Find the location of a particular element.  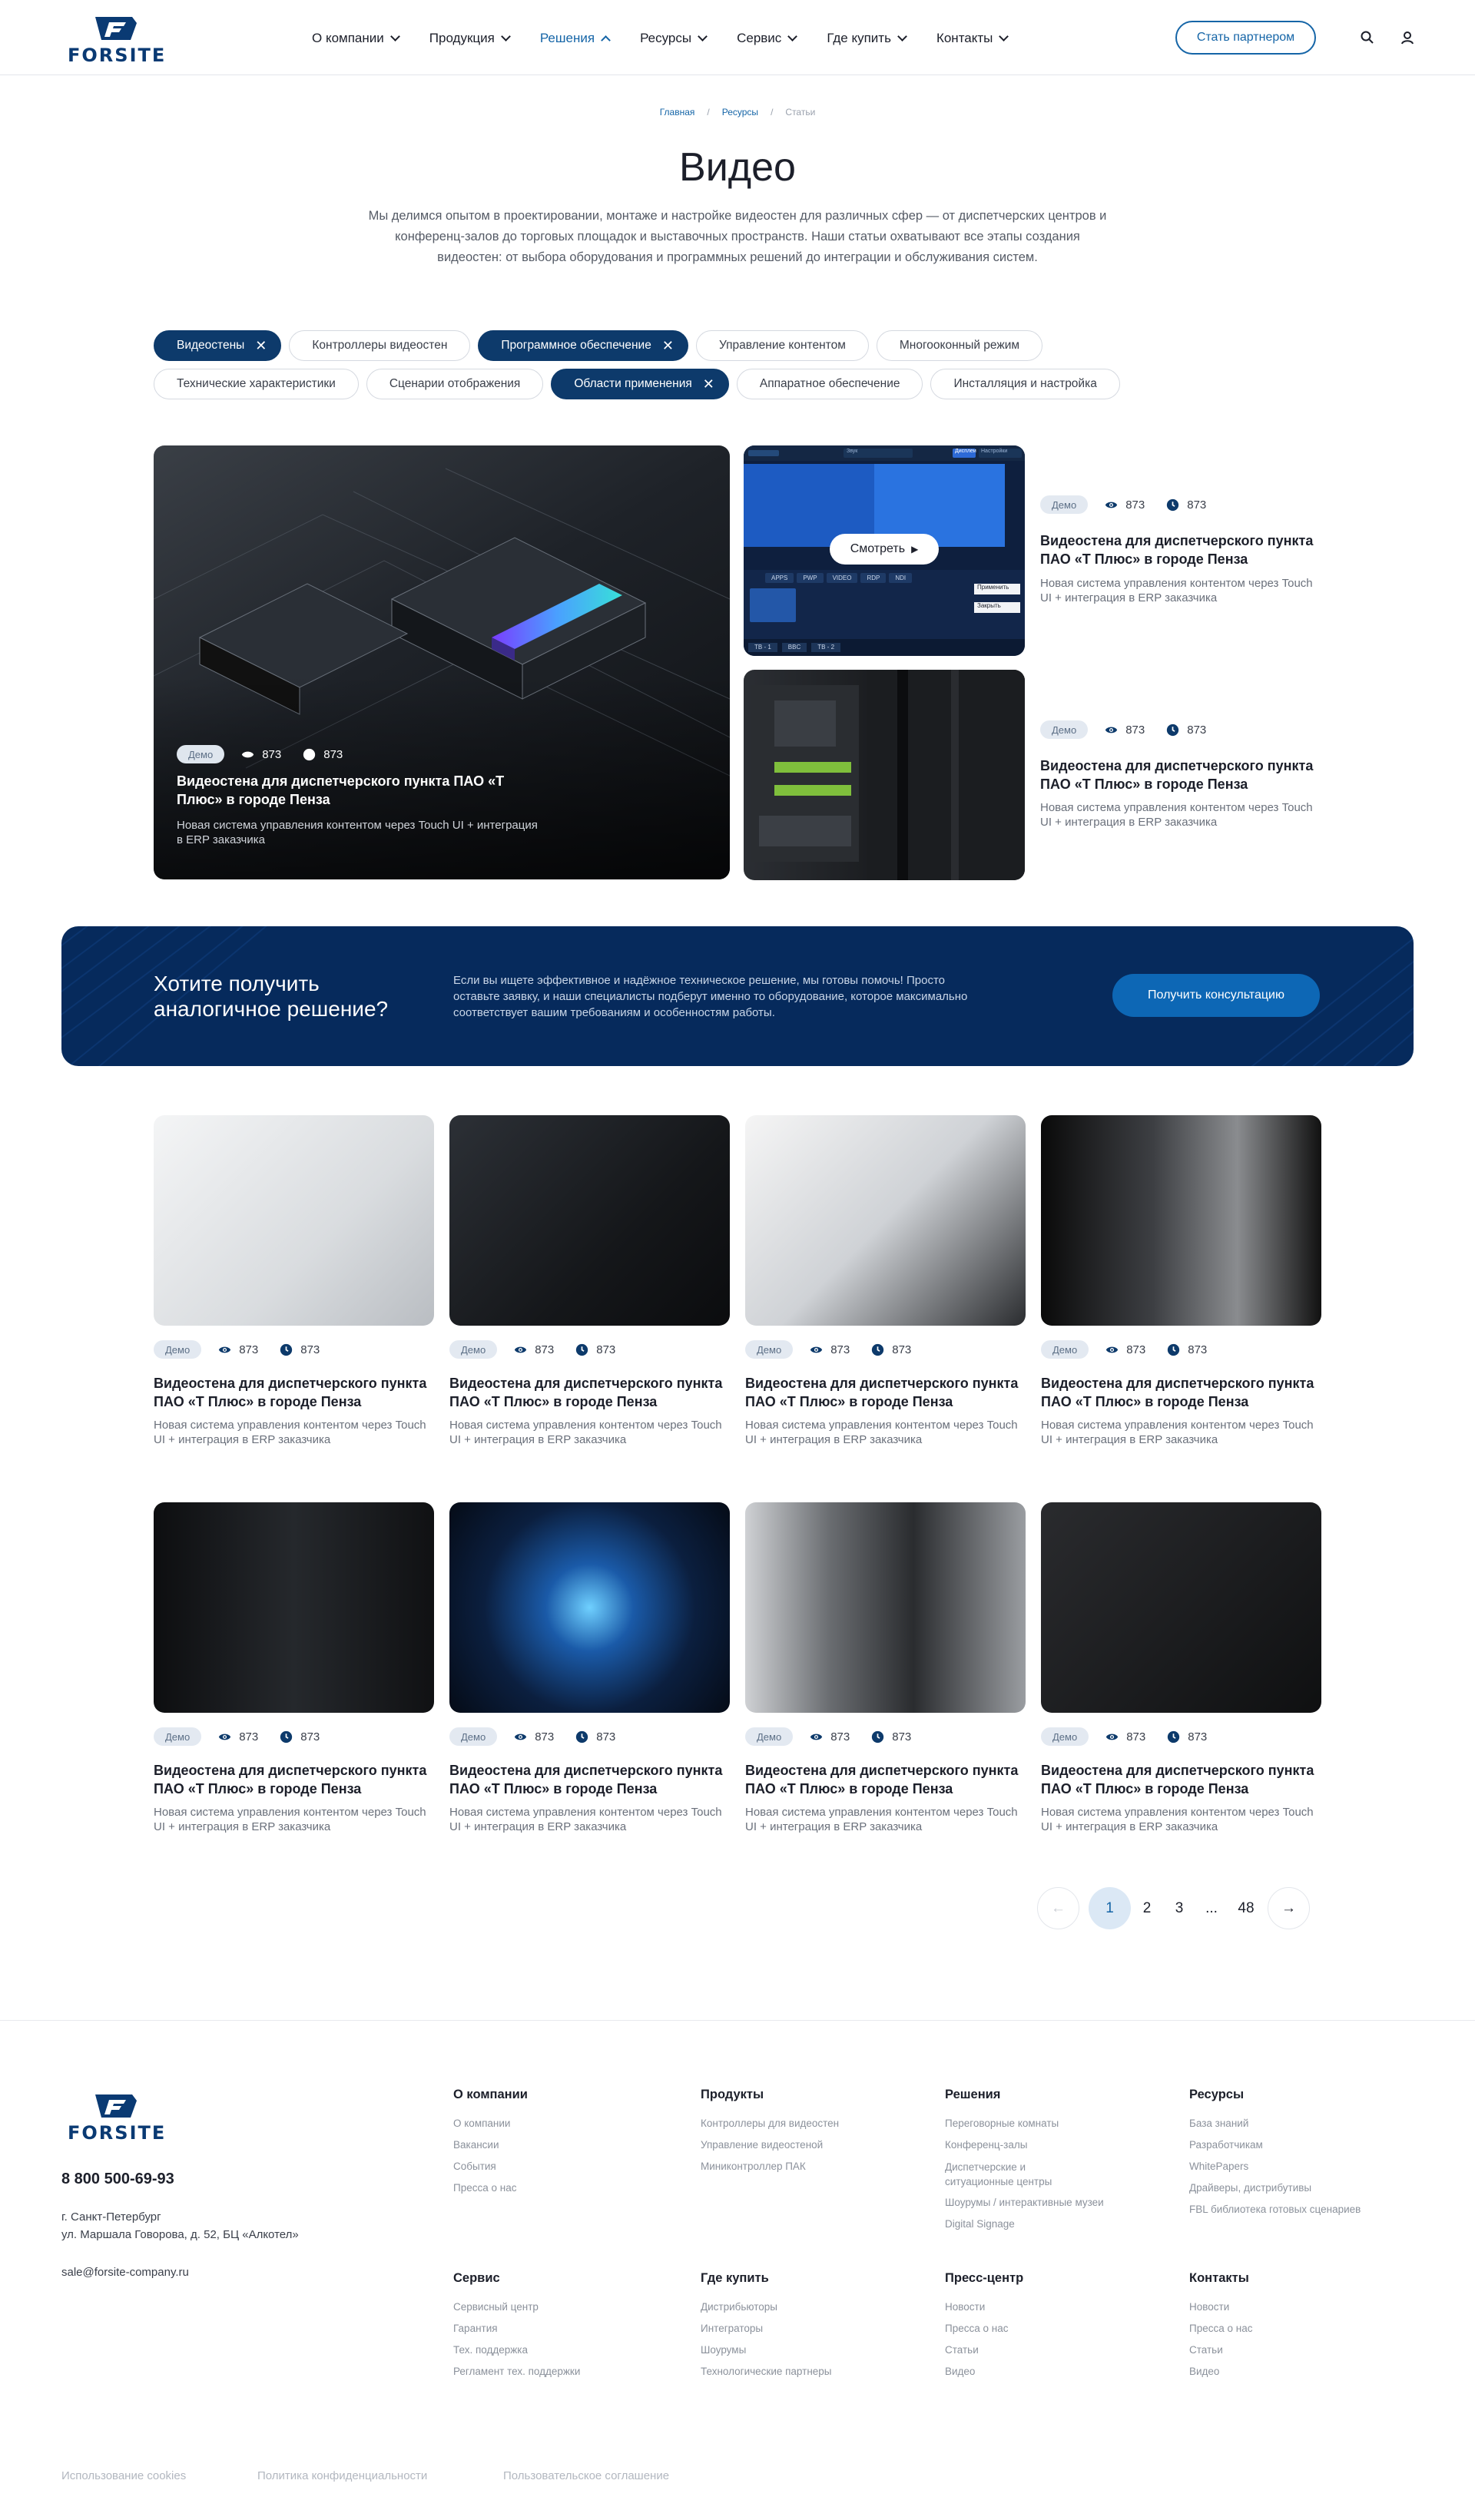

footer-link: База знаний is located at coordinates (1304, 2124).